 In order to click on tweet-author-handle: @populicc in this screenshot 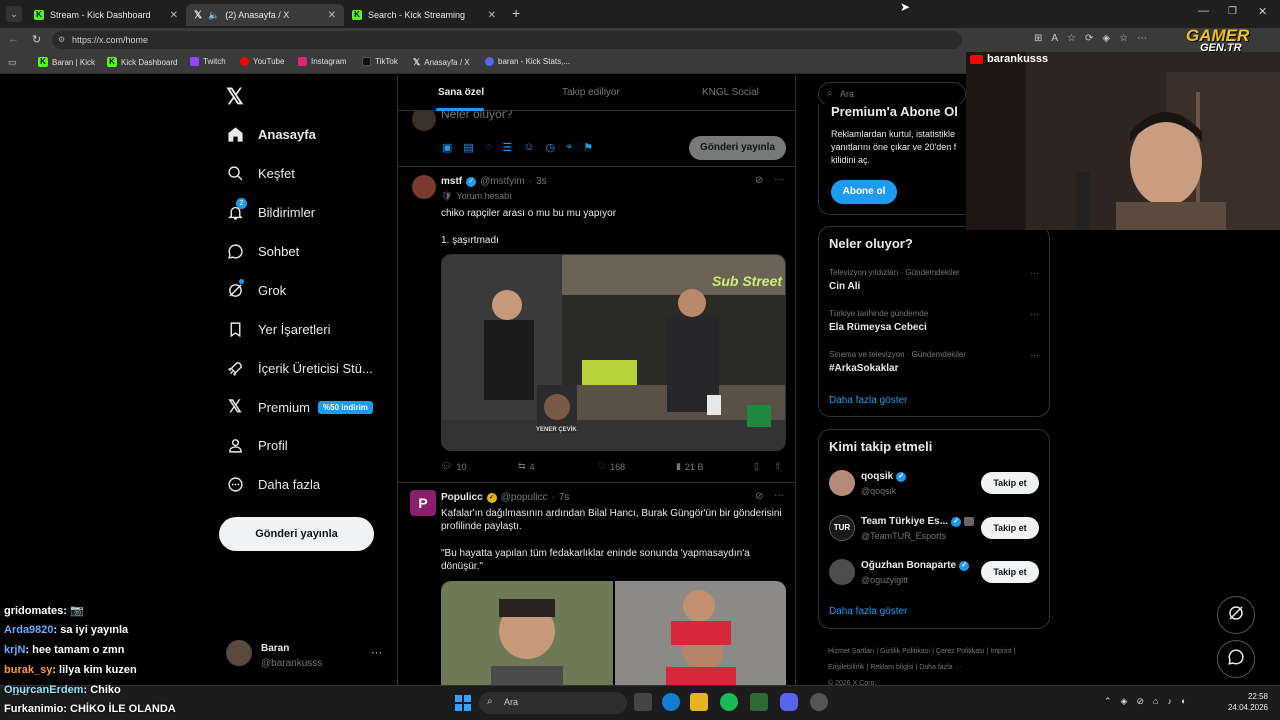, I will do `click(524, 497)`.